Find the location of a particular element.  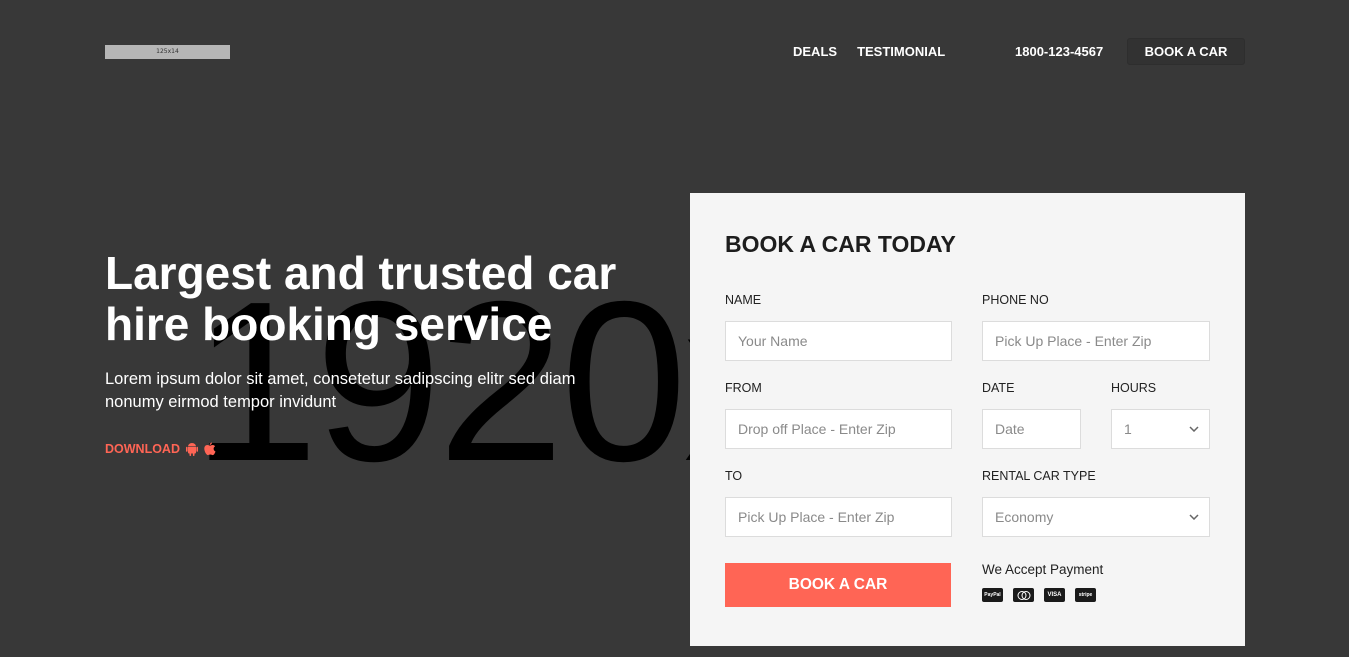

book-car-submit-button: BOOK A CAR is located at coordinates (838, 585).